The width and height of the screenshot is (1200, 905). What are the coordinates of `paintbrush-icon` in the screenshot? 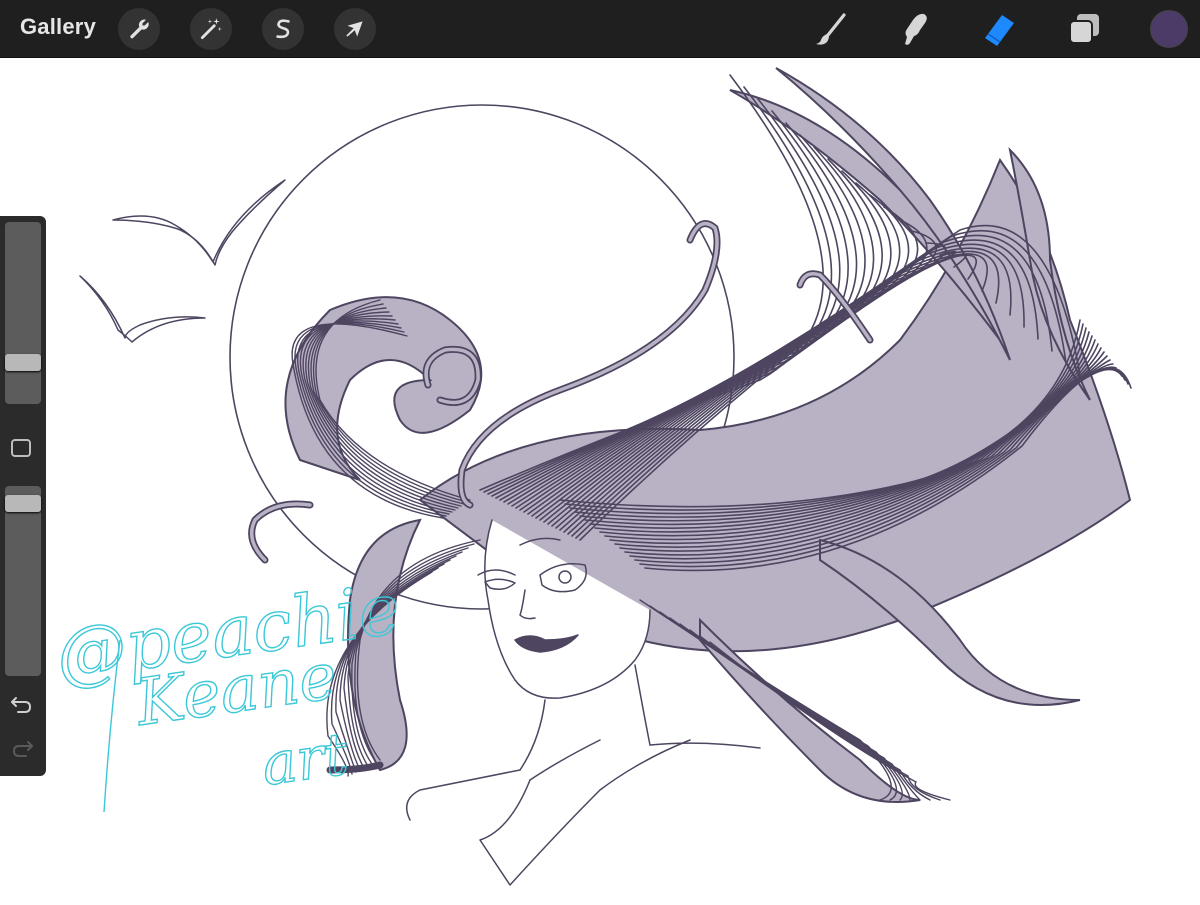 It's located at (831, 29).